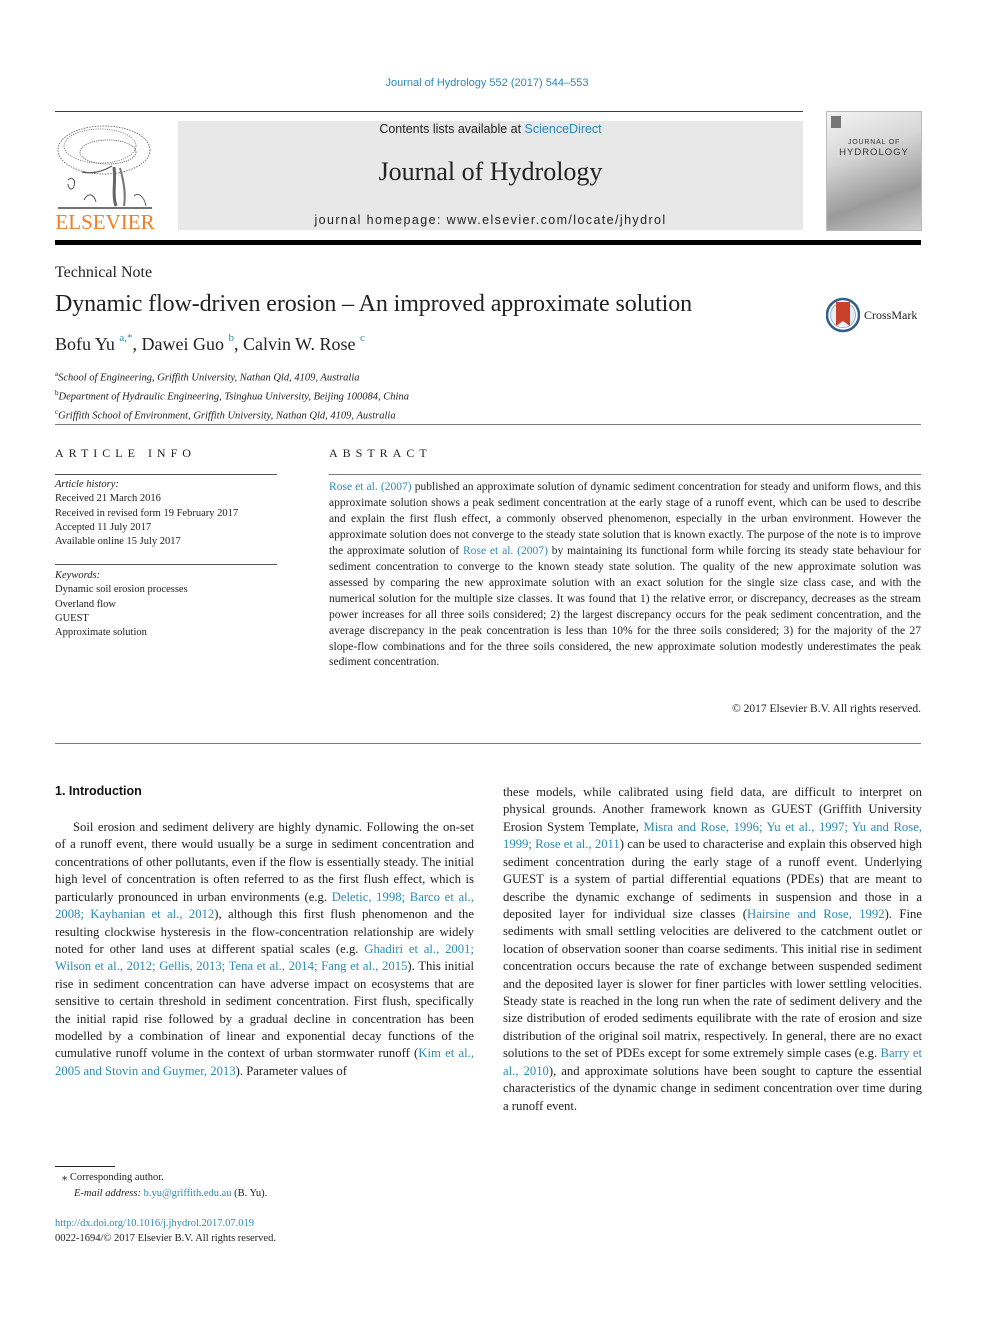 This screenshot has width=992, height=1323. I want to click on top-rule, so click(429, 111).